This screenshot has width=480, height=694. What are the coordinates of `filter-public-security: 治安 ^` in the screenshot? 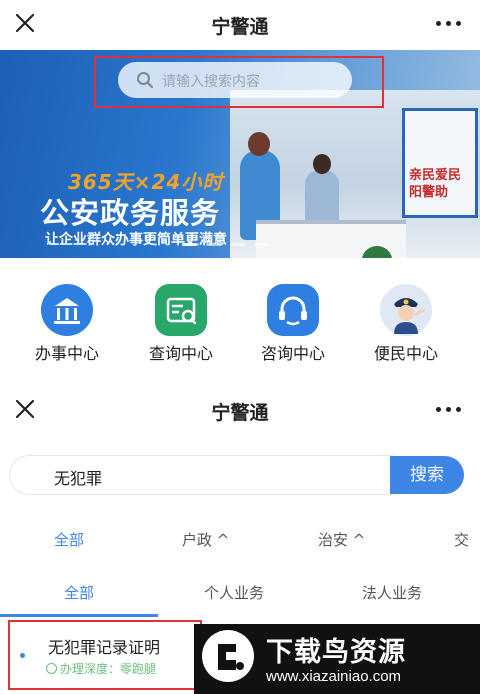 It's located at (341, 539).